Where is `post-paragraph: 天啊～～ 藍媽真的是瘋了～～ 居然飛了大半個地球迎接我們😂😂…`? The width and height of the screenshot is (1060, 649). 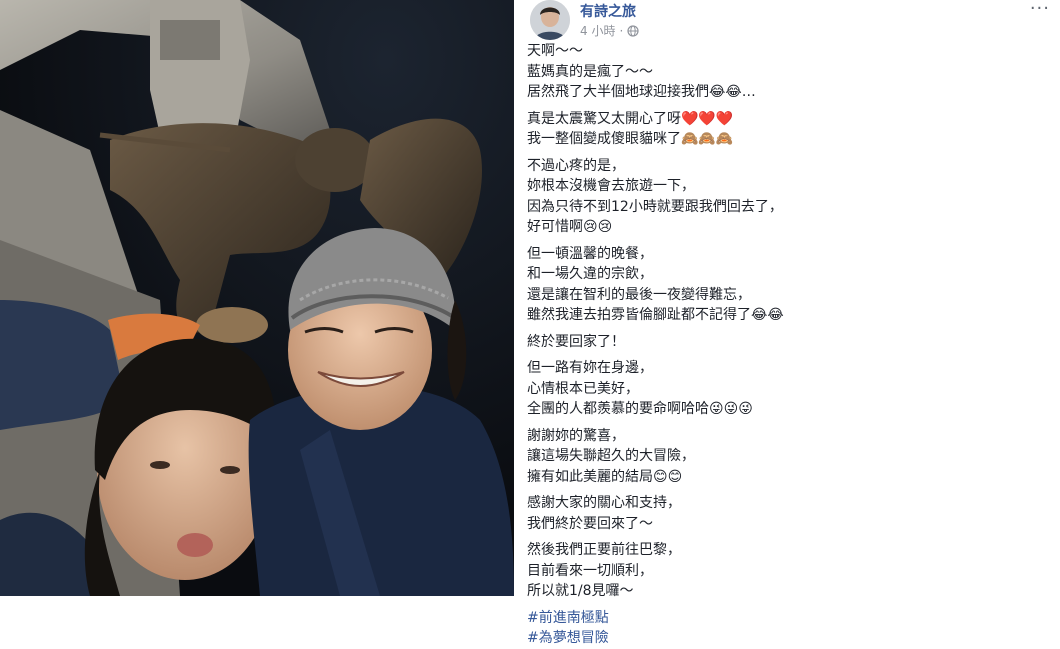
post-paragraph: 天啊～～ 藍媽真的是瘋了～～ 居然飛了大半個地球迎接我們😂😂… is located at coordinates (787, 72).